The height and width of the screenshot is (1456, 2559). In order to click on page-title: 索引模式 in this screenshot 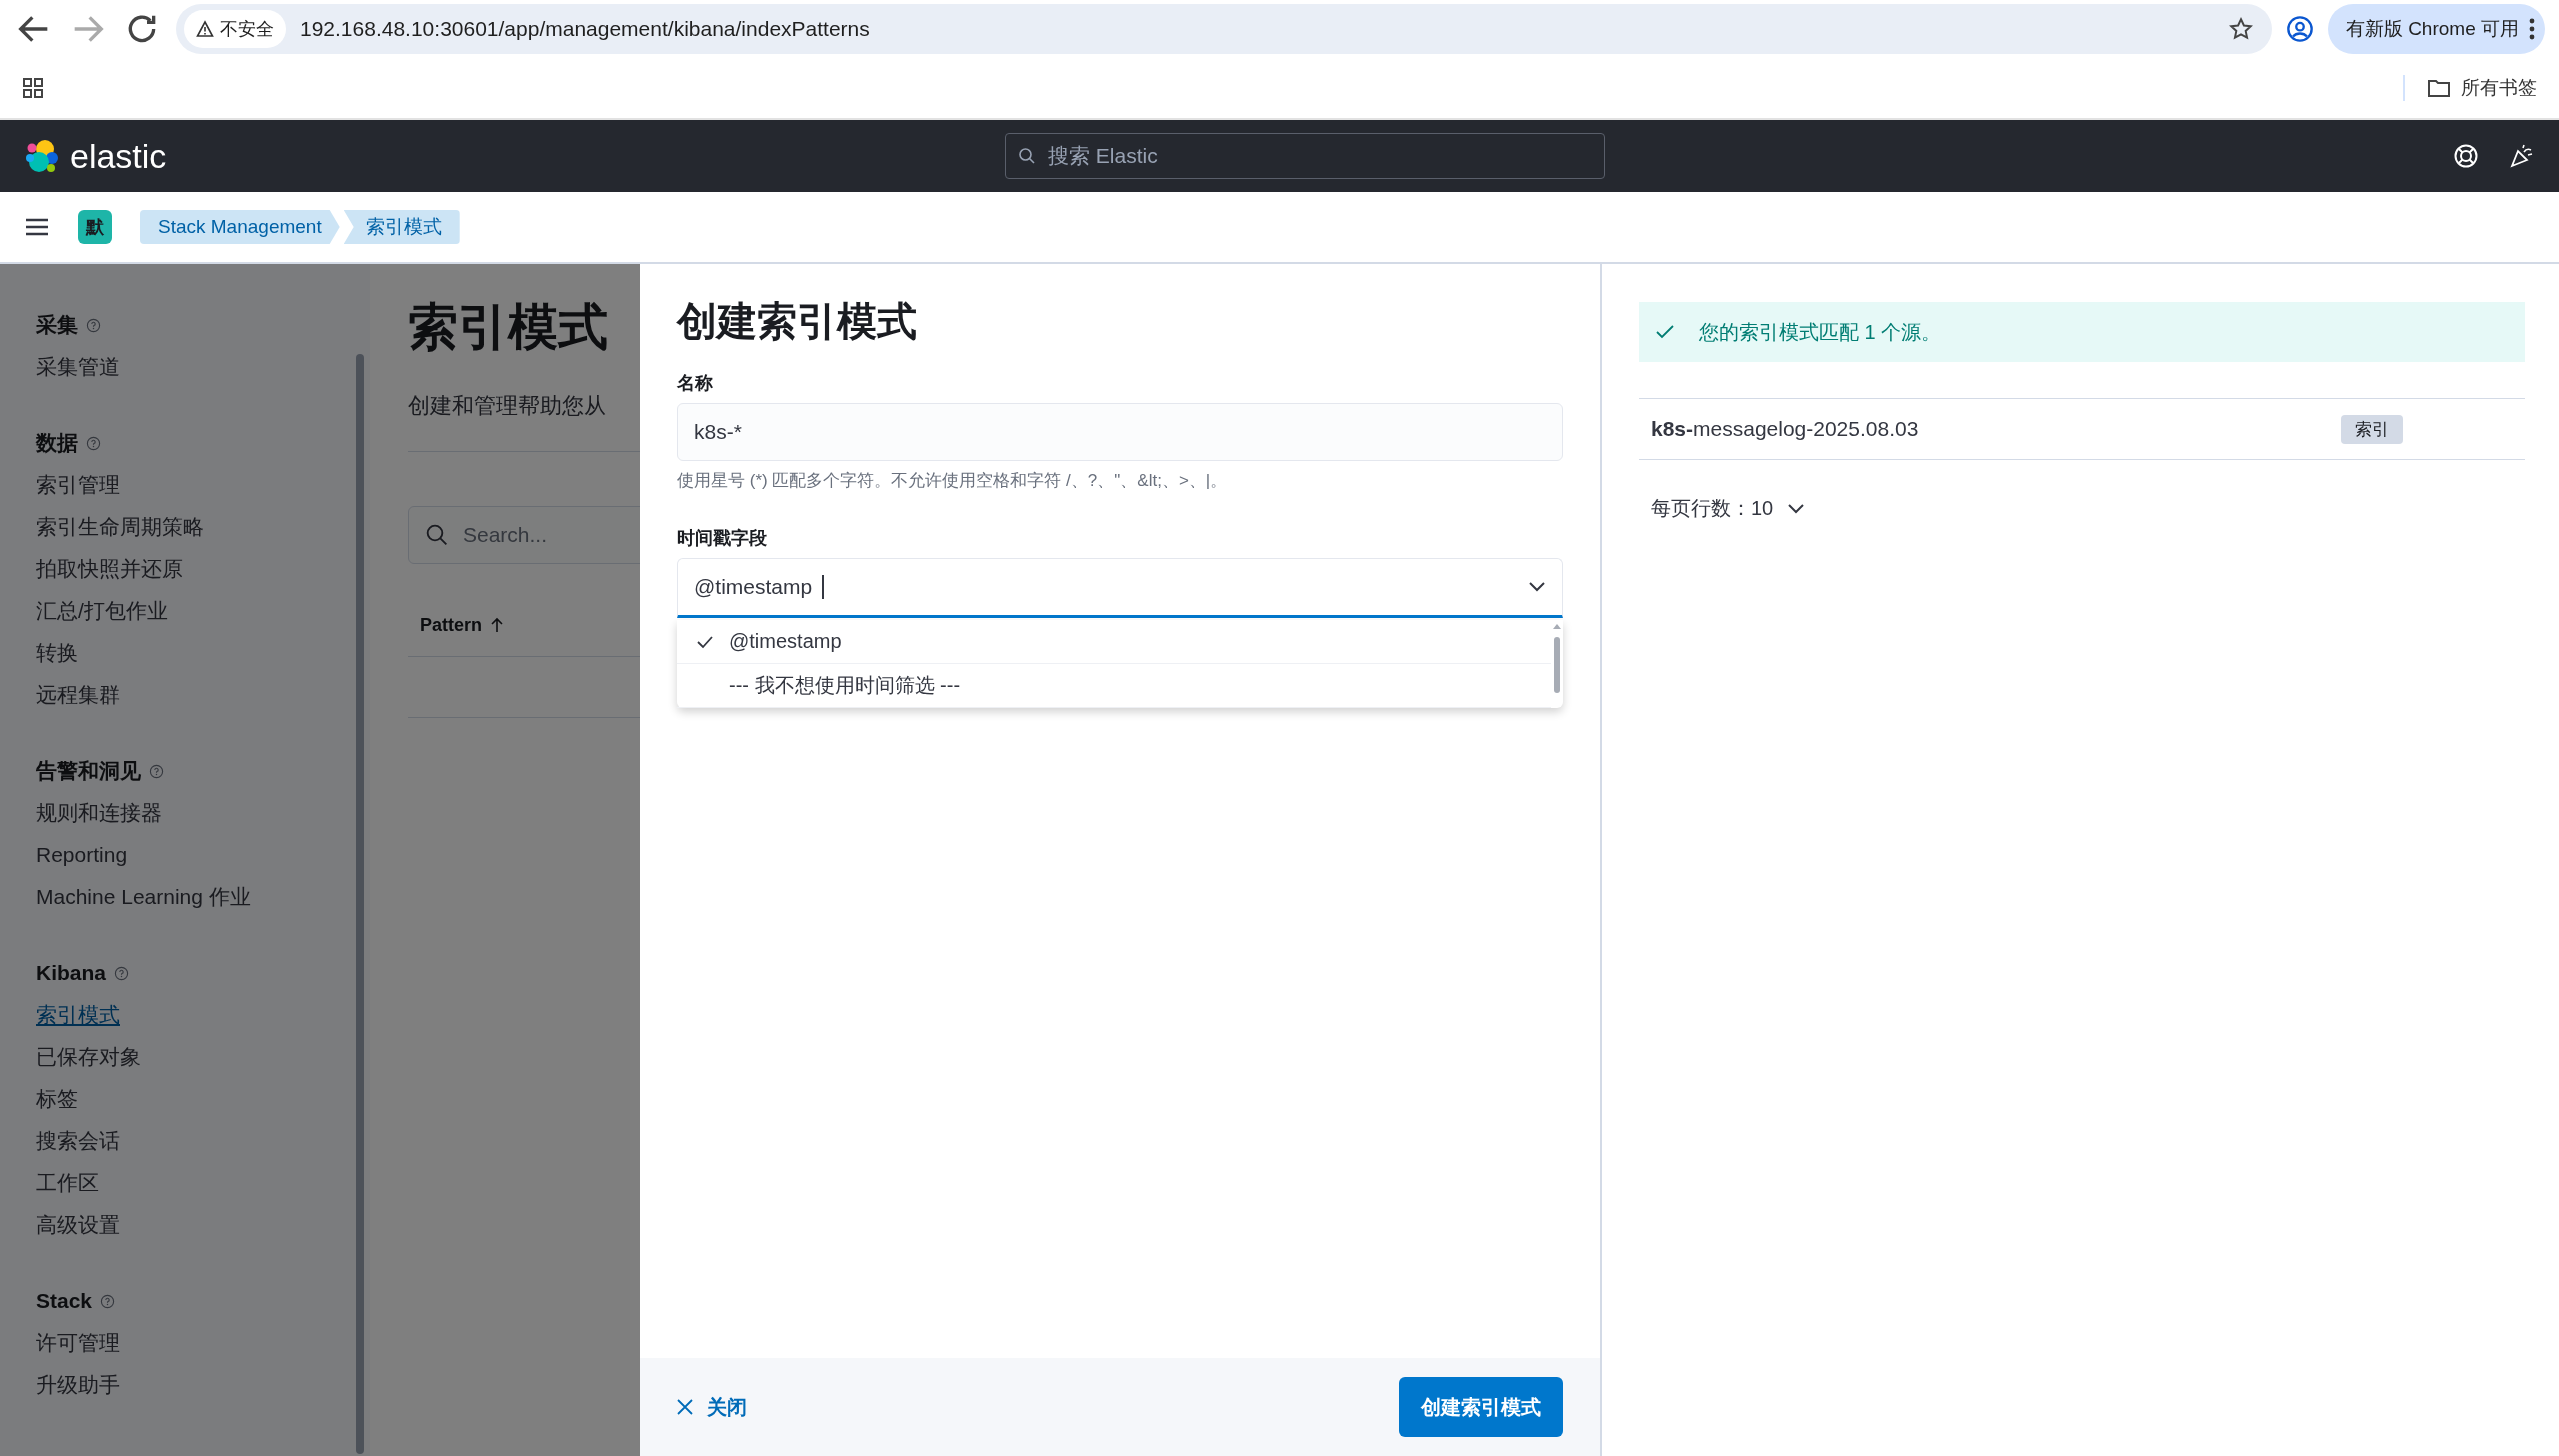, I will do `click(508, 327)`.